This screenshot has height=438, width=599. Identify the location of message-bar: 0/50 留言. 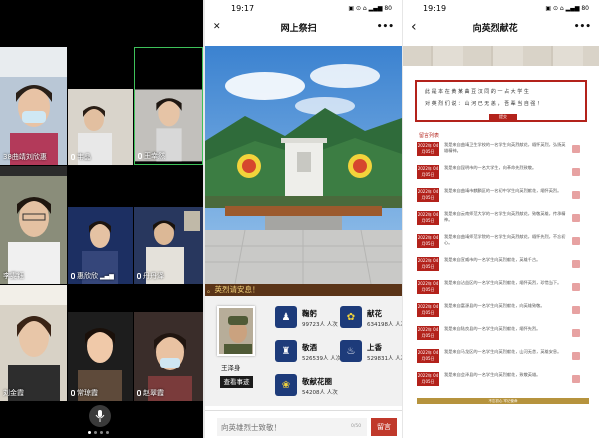
(303, 424).